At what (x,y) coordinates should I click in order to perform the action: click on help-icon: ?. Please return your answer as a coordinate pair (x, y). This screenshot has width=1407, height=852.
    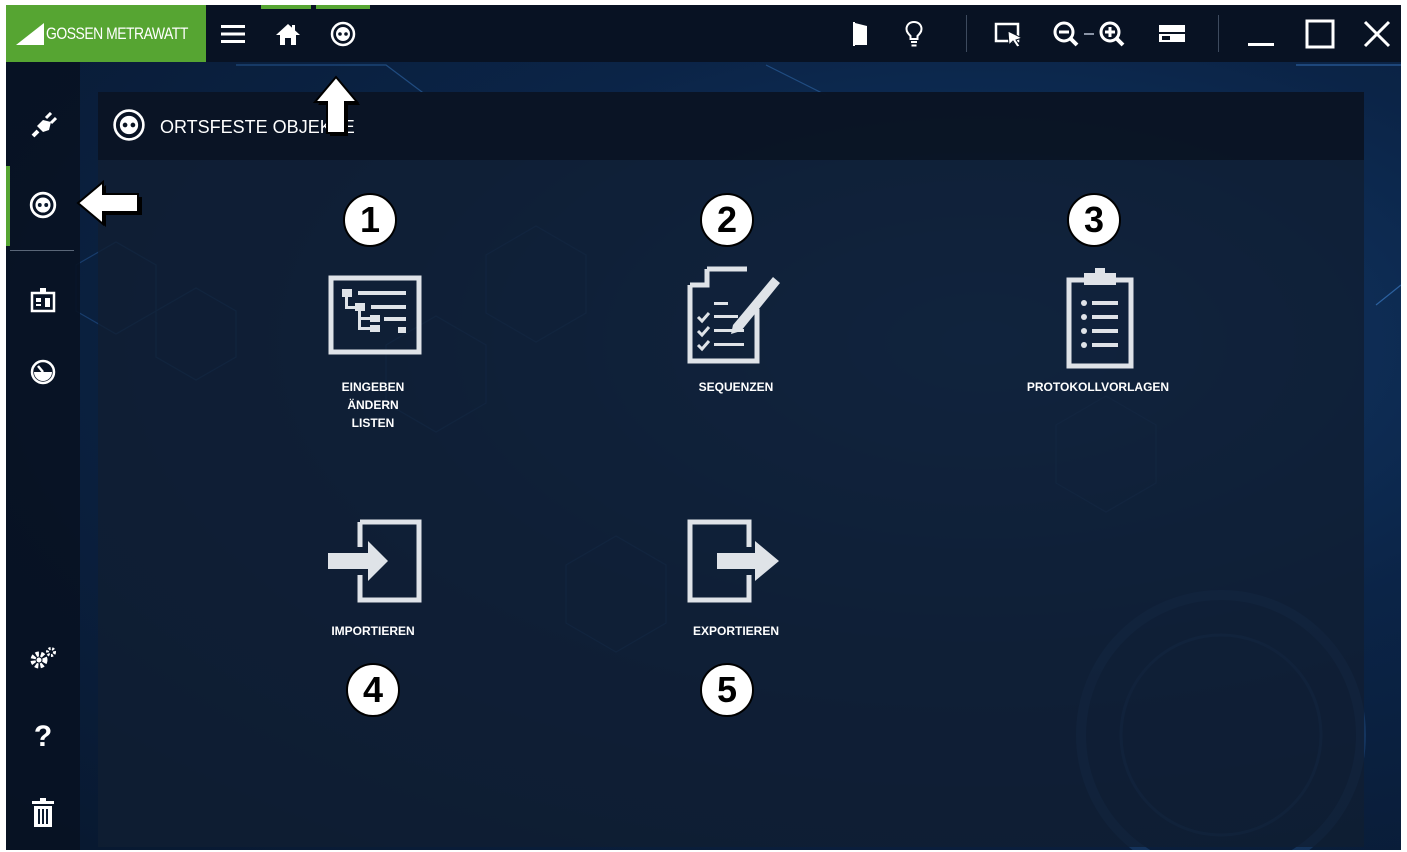
    Looking at the image, I should click on (43, 736).